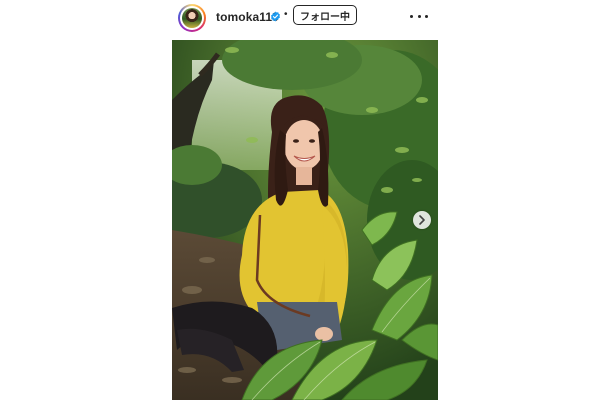  I want to click on next-image-button, so click(422, 220).